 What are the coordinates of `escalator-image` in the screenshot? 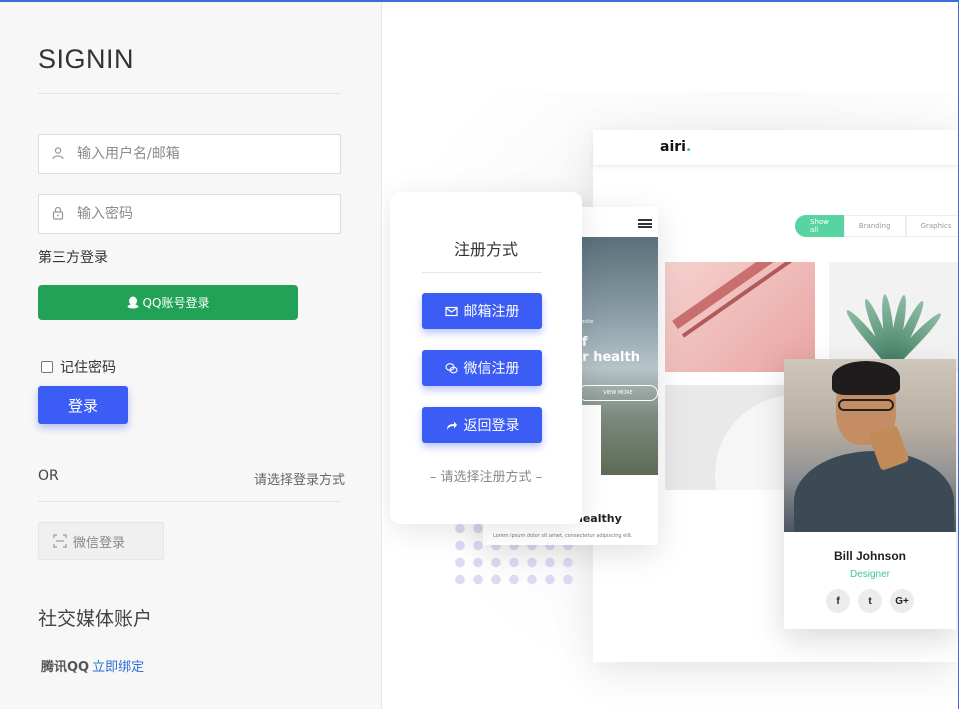 It's located at (740, 317).